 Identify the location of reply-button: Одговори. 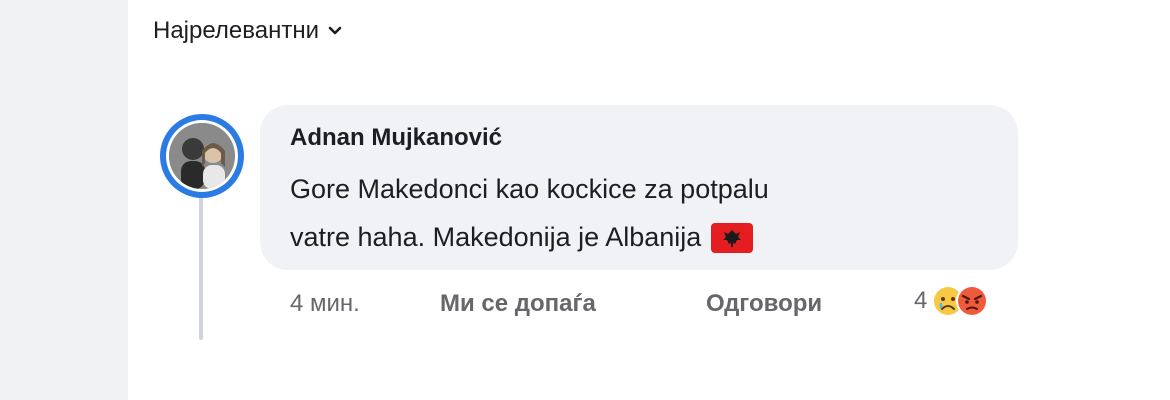
(764, 304).